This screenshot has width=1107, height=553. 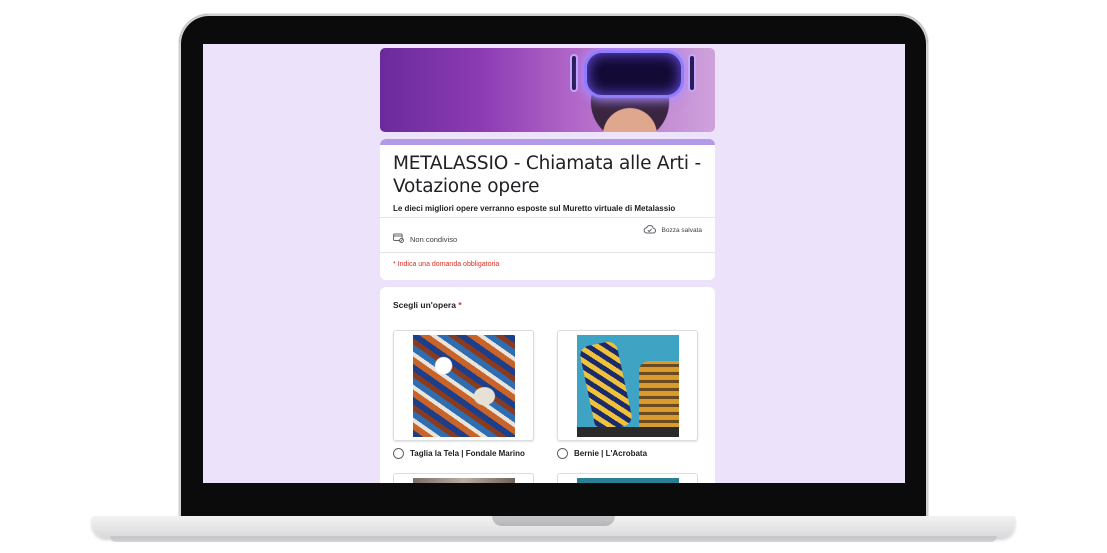 What do you see at coordinates (606, 386) in the screenshot?
I see `artwork-detail-figure` at bounding box center [606, 386].